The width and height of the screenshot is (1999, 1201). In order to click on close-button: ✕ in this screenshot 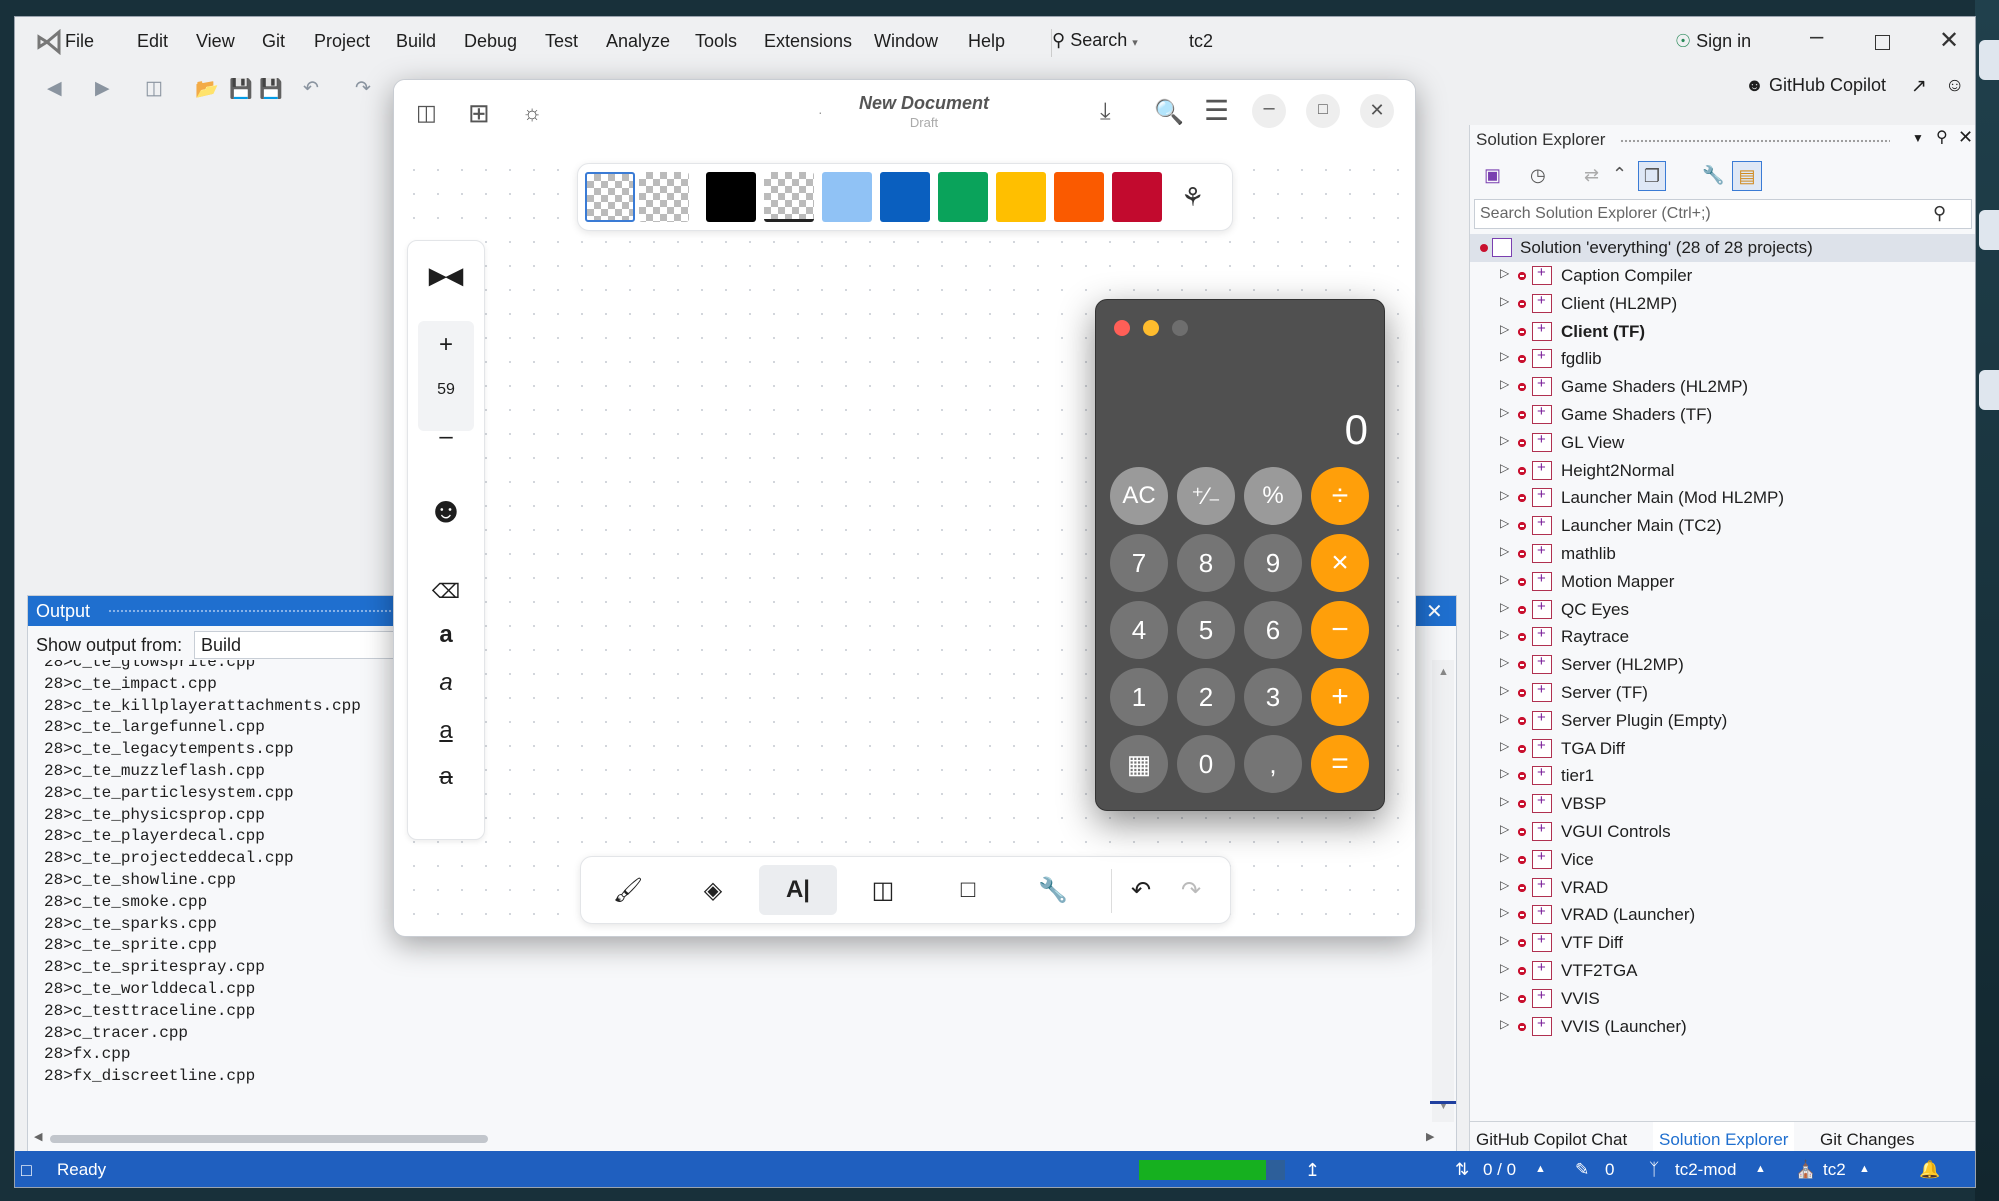, I will do `click(1377, 111)`.